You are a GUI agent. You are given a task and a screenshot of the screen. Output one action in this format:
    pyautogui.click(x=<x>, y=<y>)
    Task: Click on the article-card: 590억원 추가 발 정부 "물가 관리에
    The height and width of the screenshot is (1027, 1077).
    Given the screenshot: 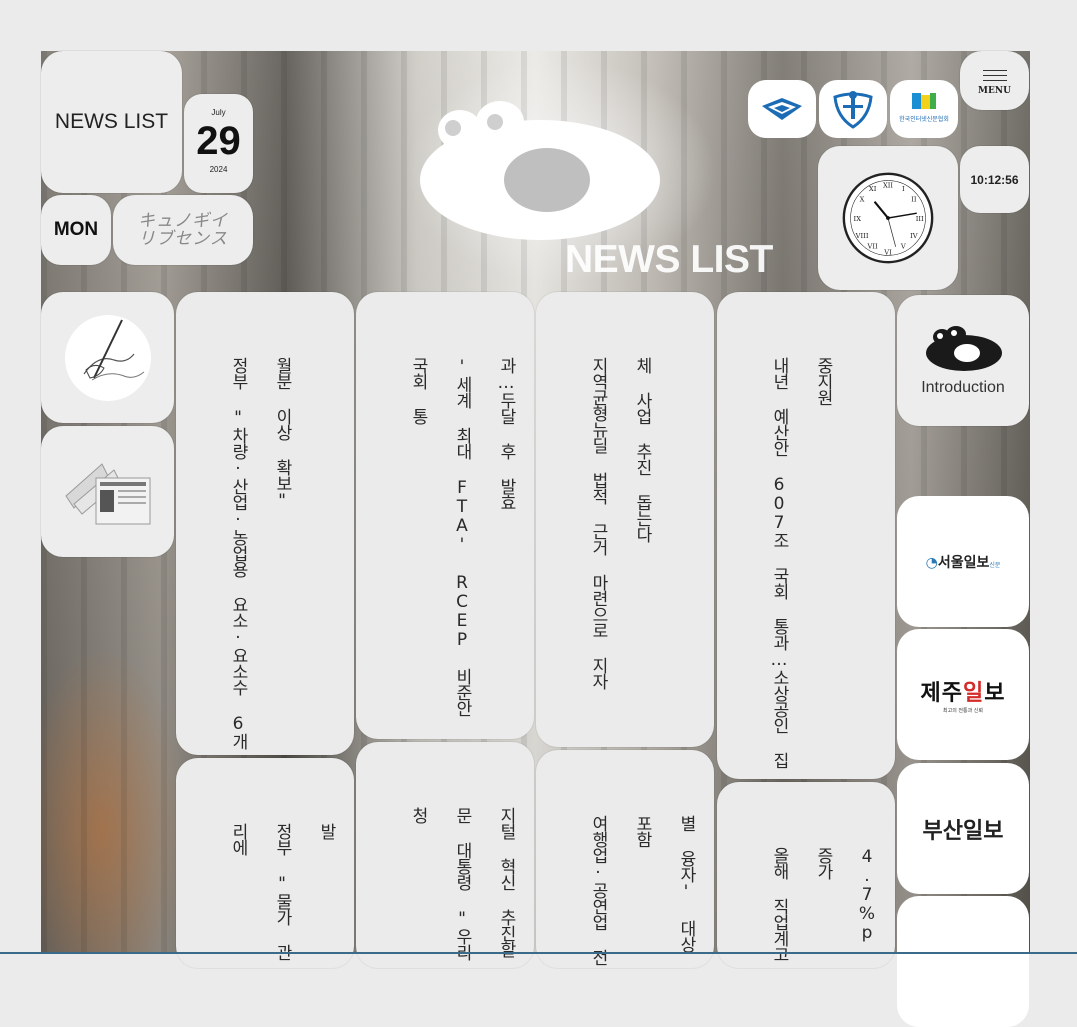 What is the action you would take?
    pyautogui.click(x=265, y=863)
    